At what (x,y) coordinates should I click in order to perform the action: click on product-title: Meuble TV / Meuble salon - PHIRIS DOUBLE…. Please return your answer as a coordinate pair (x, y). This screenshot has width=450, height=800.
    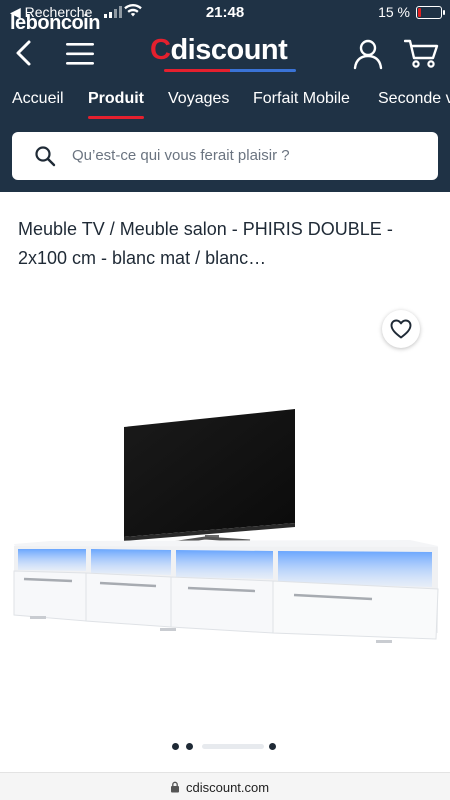
    Looking at the image, I should click on (205, 243).